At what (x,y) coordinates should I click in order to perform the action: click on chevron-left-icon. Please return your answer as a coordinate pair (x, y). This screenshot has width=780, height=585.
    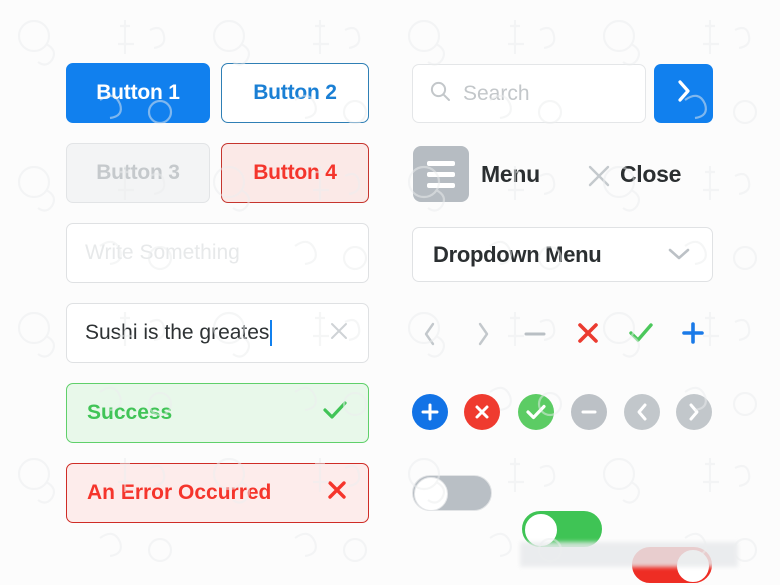
    Looking at the image, I should click on (430, 334).